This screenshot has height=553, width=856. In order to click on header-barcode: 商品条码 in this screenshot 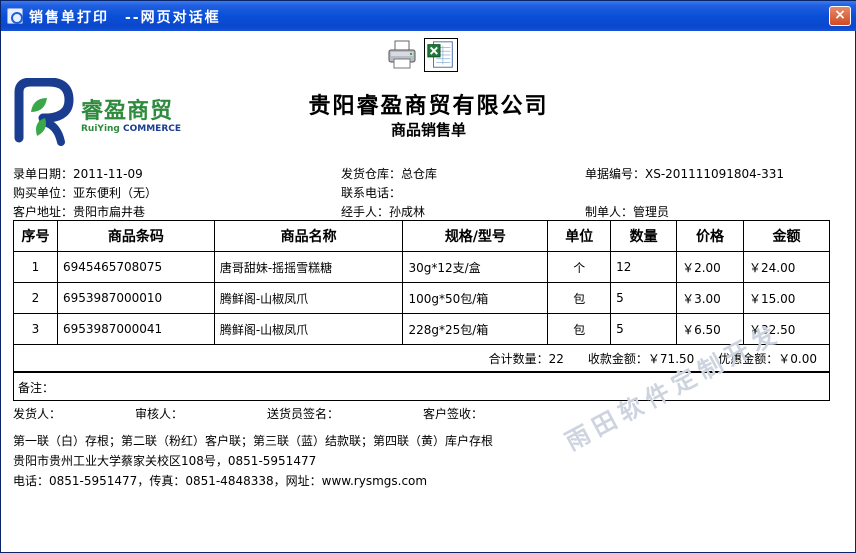, I will do `click(135, 236)`.